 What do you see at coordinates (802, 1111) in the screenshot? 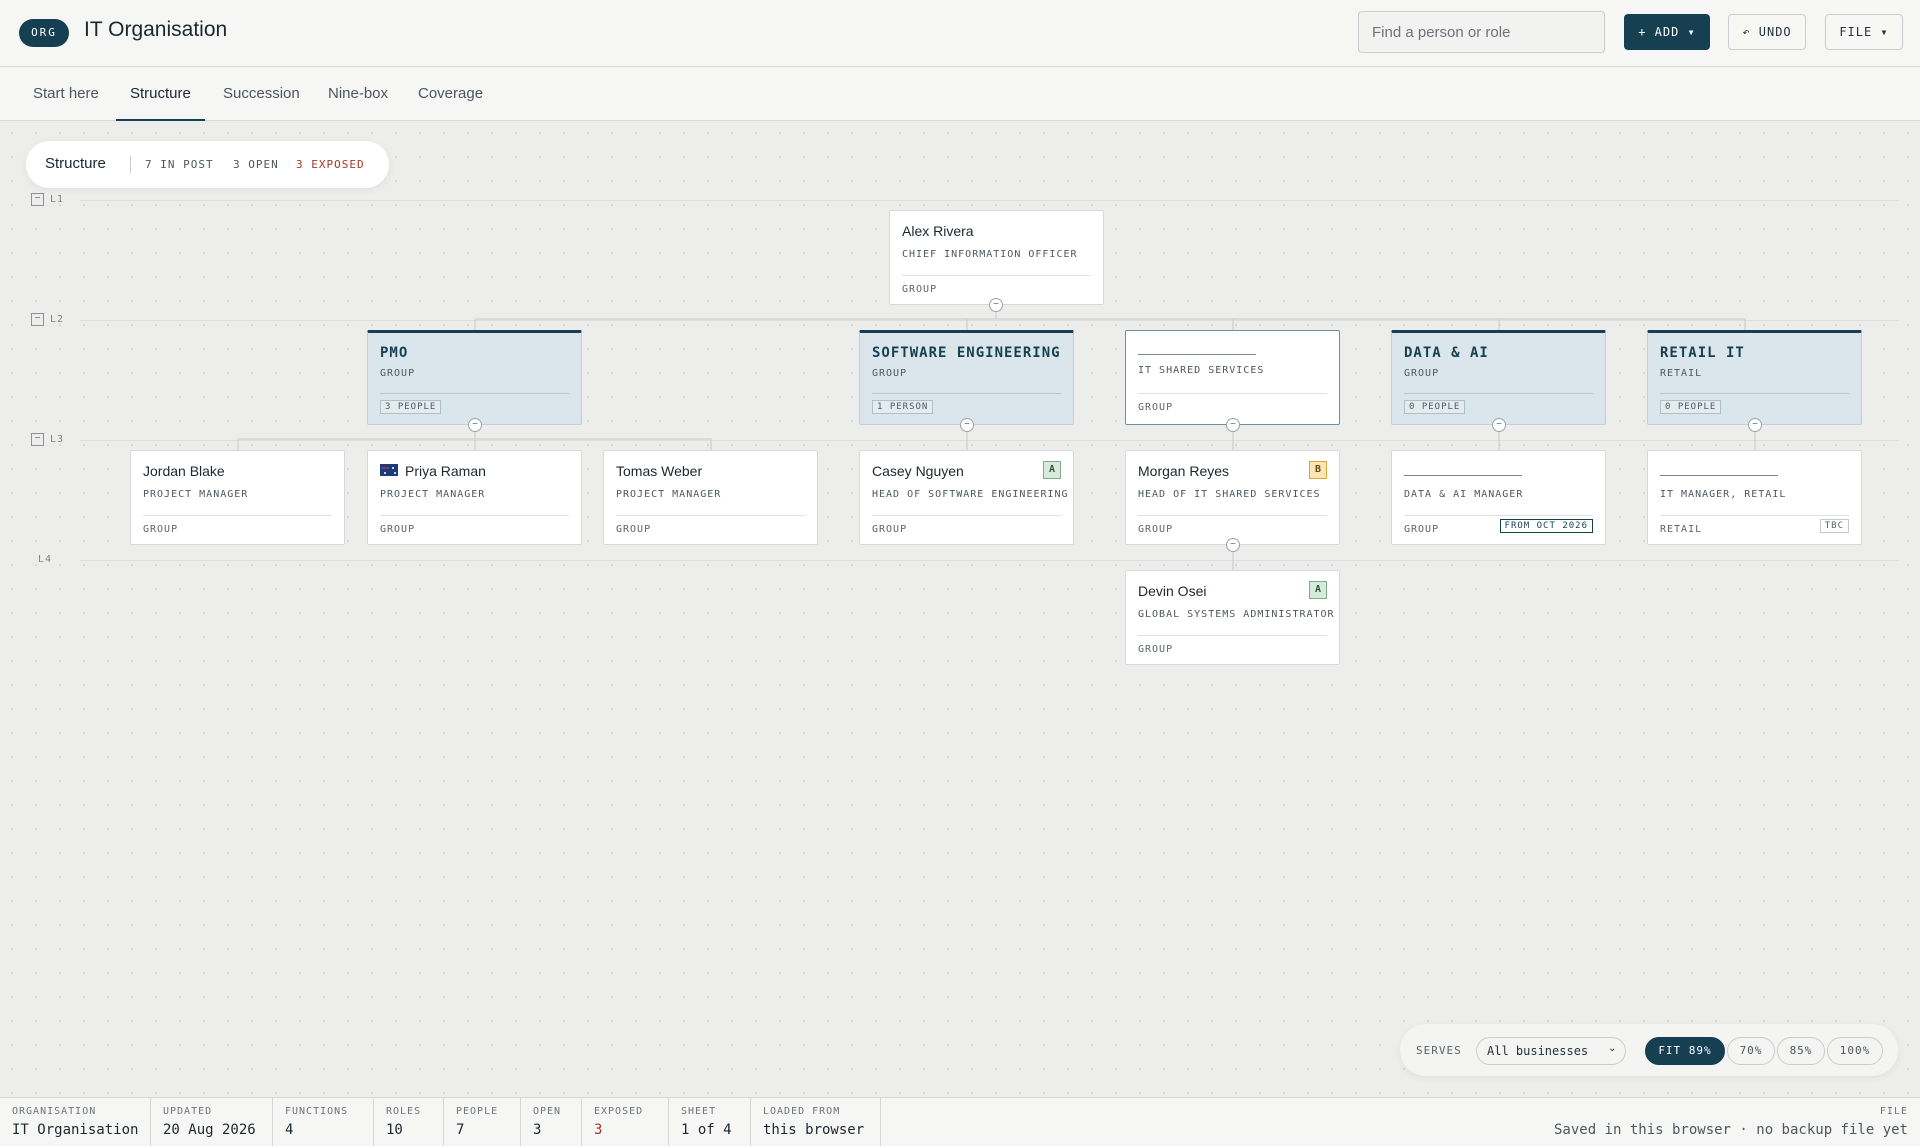
I see `status-label: LOADED FROM` at bounding box center [802, 1111].